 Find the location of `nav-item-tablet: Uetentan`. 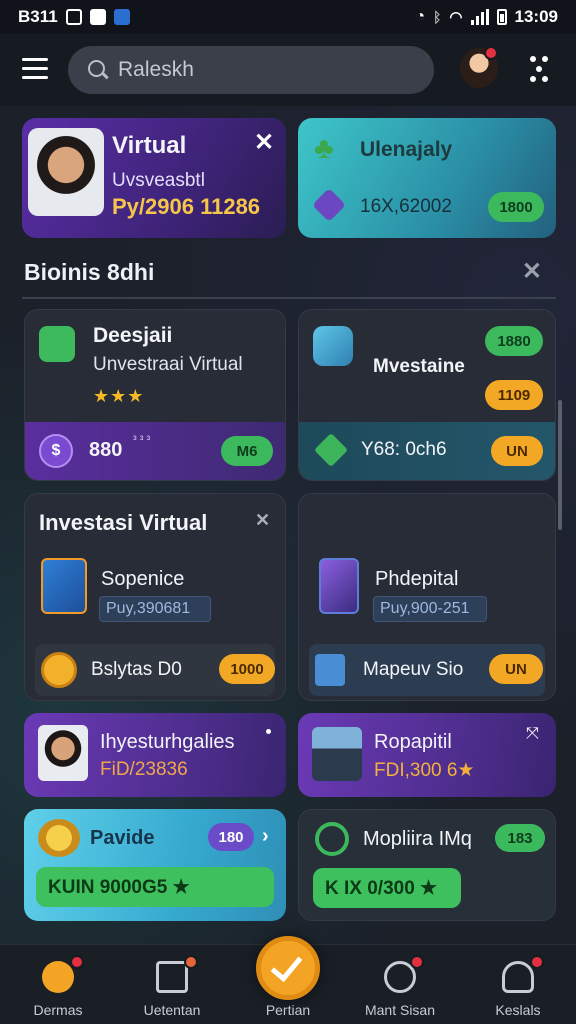

nav-item-tablet: Uetentan is located at coordinates (172, 984).